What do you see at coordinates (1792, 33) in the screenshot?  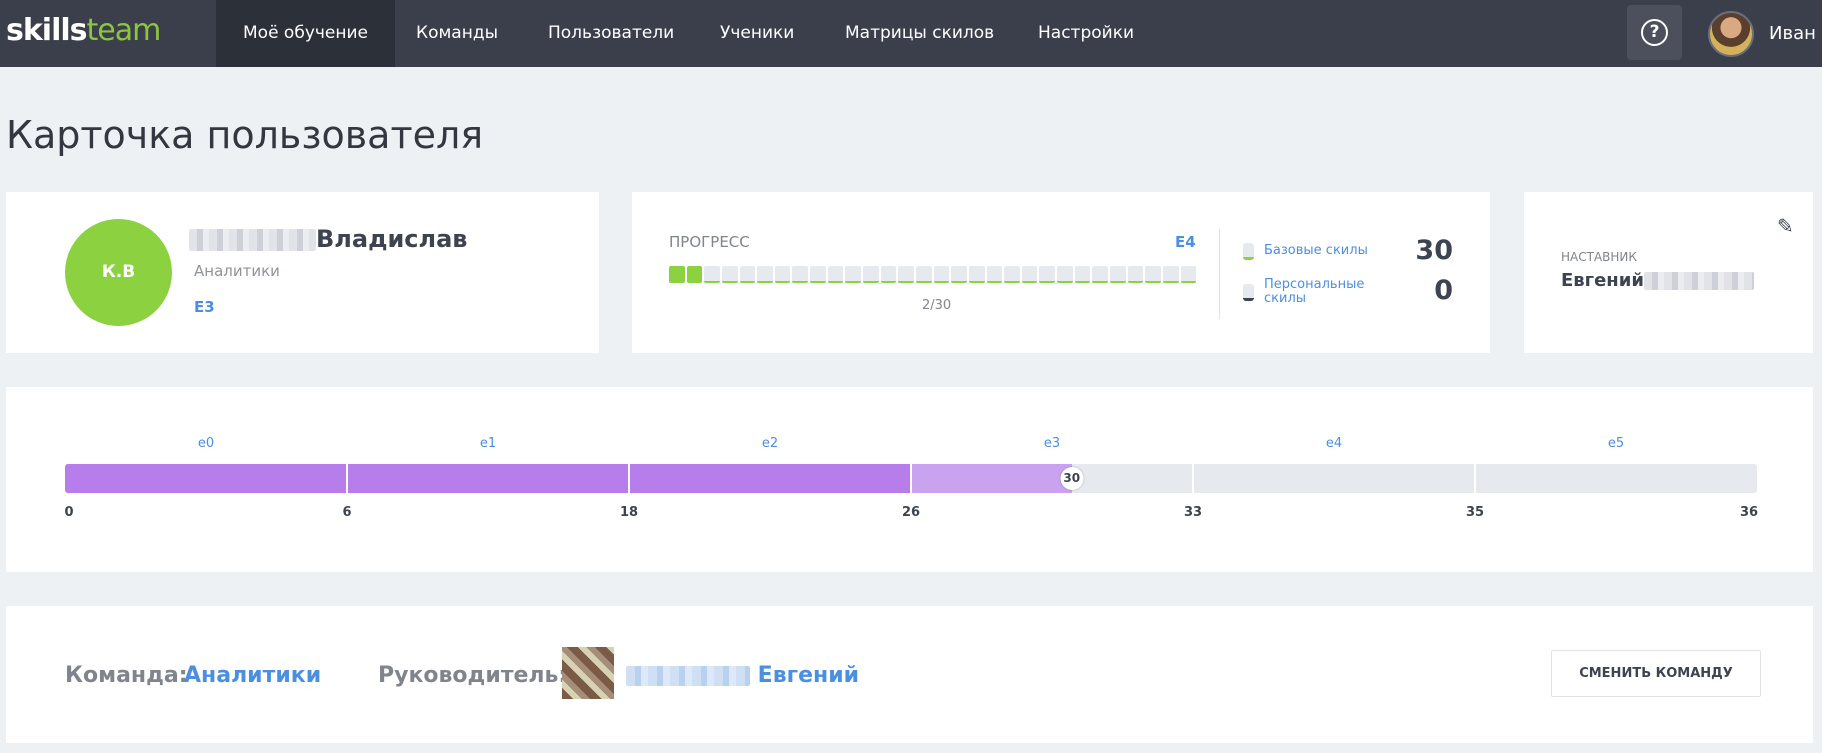 I see `user-menu-name: Иван` at bounding box center [1792, 33].